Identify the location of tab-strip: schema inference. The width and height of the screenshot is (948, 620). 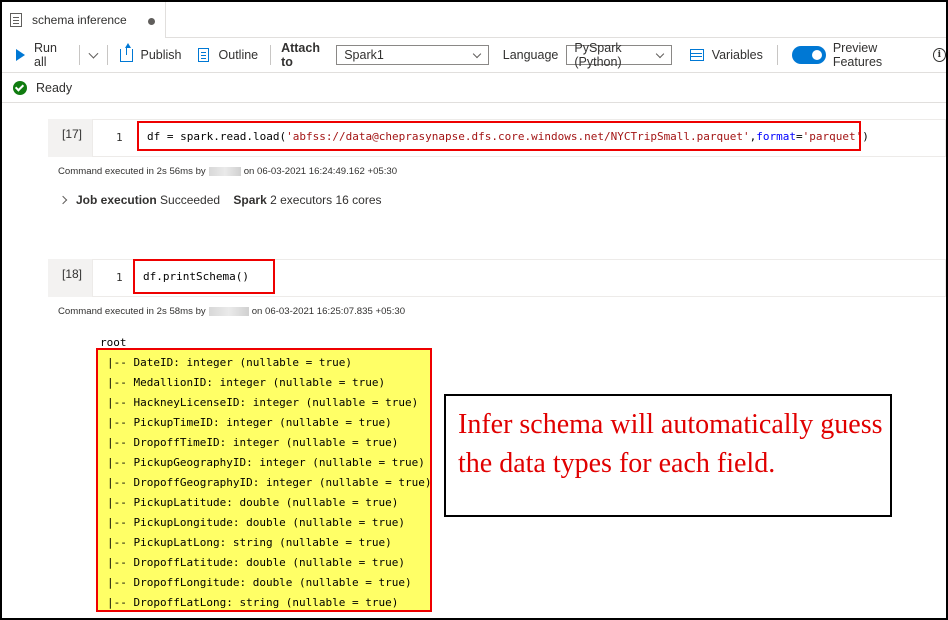
(474, 20).